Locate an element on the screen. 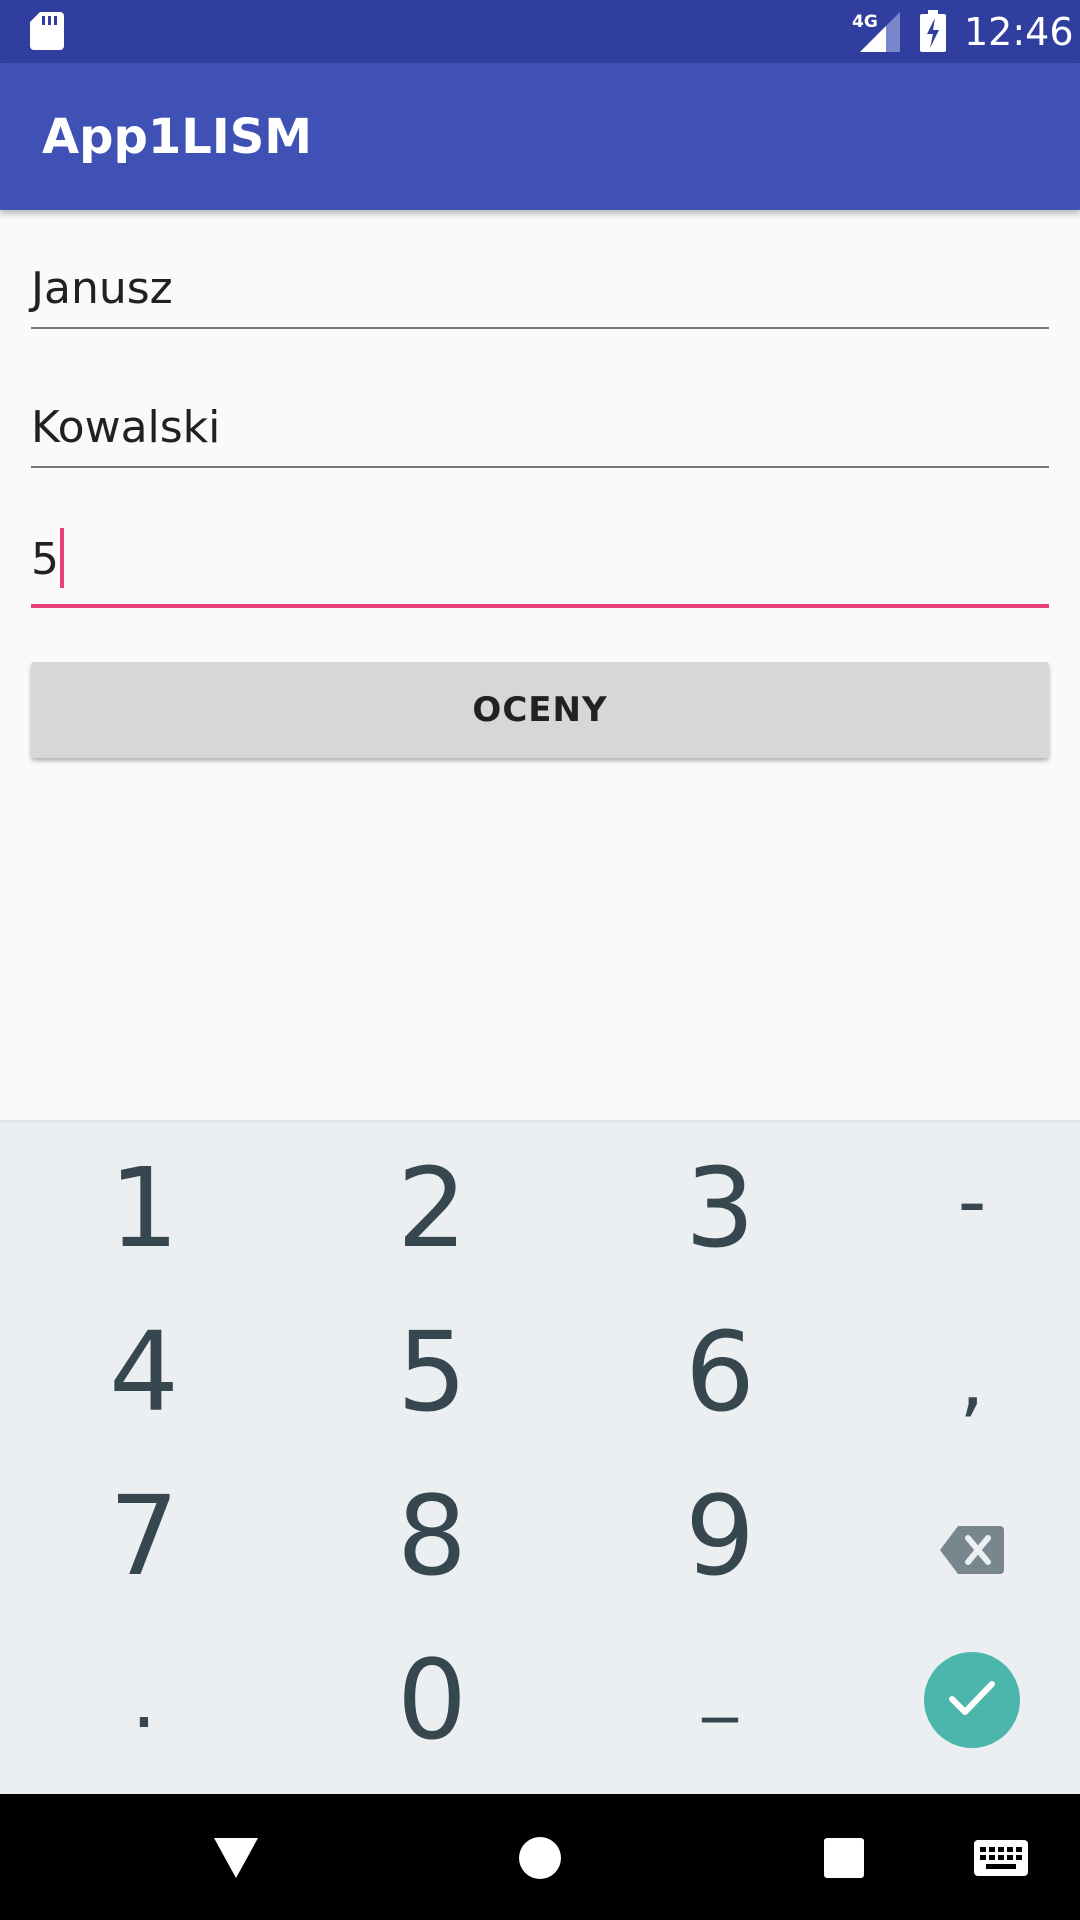 This screenshot has width=1080, height=1920. back-icon is located at coordinates (236, 1860).